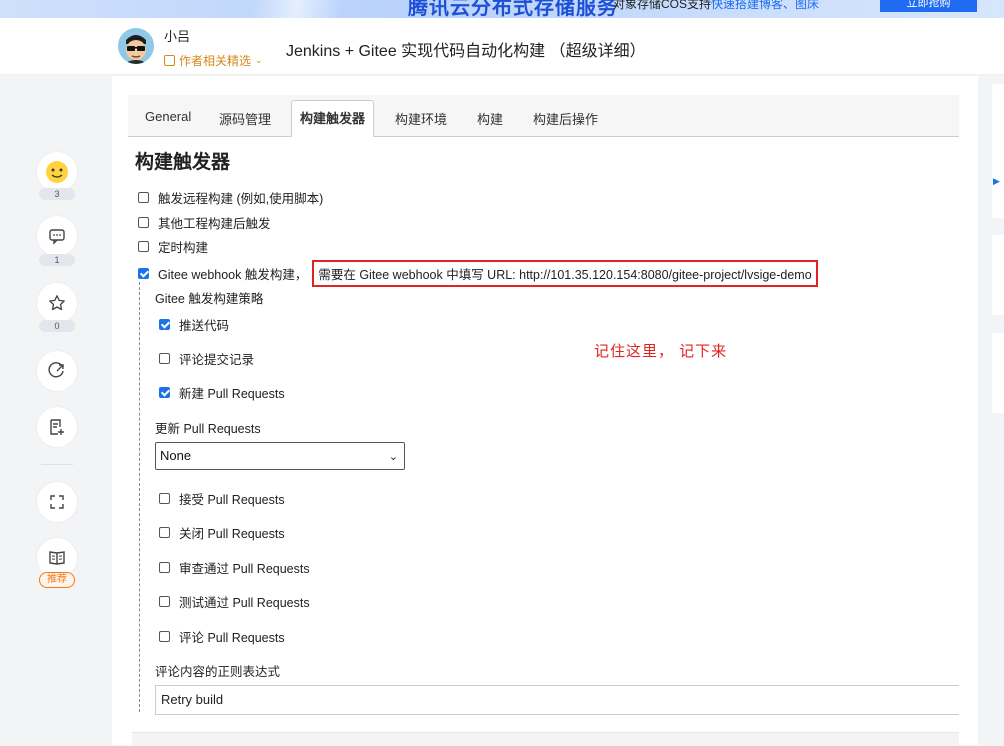  Describe the element at coordinates (169, 60) in the screenshot. I see `cube-icon` at that location.